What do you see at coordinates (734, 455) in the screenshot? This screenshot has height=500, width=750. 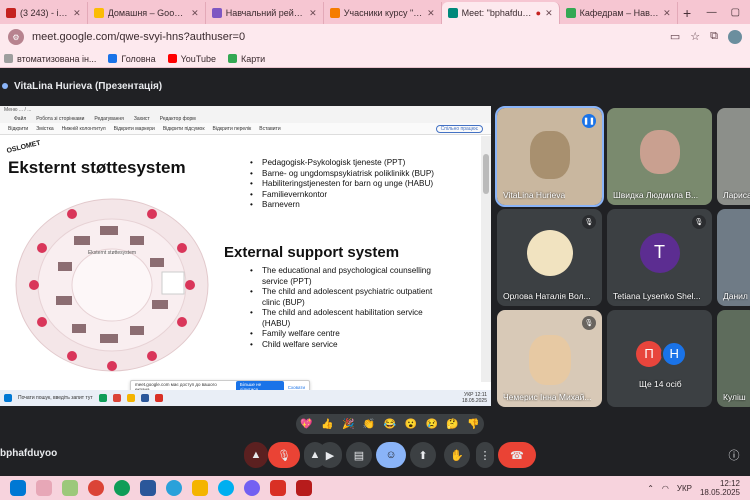 I see `info-button: ⓘ` at bounding box center [734, 455].